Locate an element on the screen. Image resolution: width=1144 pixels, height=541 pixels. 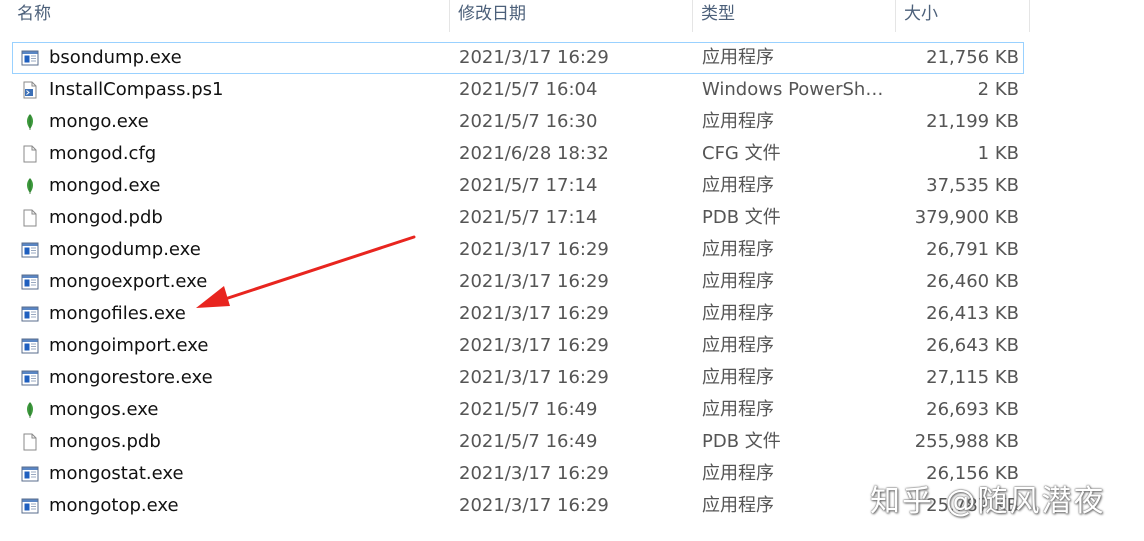
file-name: mongod.exe is located at coordinates (105, 185).